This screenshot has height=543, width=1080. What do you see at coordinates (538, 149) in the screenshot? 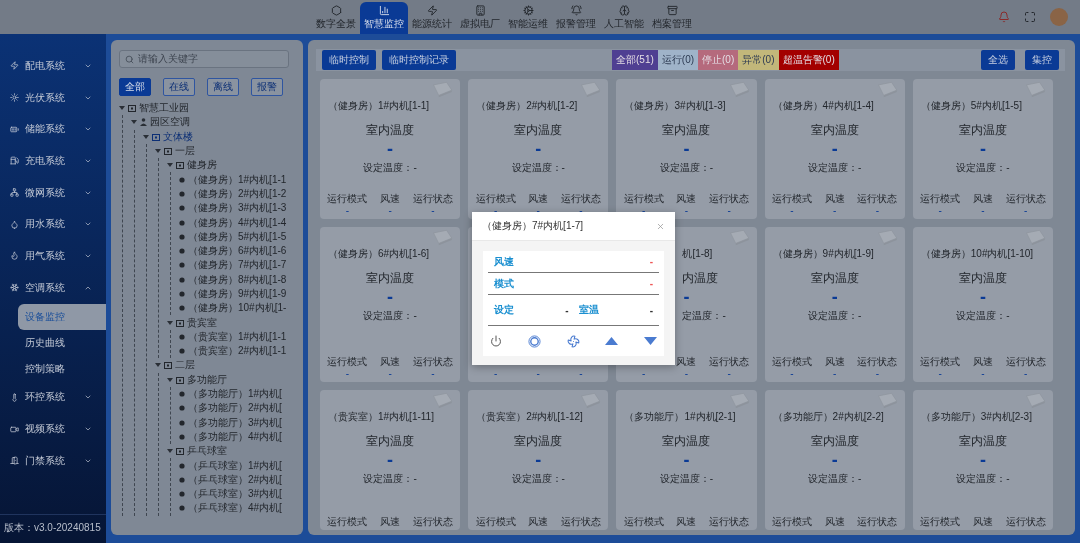
I see `device-card: （健身房）2#内机[1-2] 室内温度 - 设定温度：- 运行模式 - 风速 - 运行状态 -` at bounding box center [538, 149].